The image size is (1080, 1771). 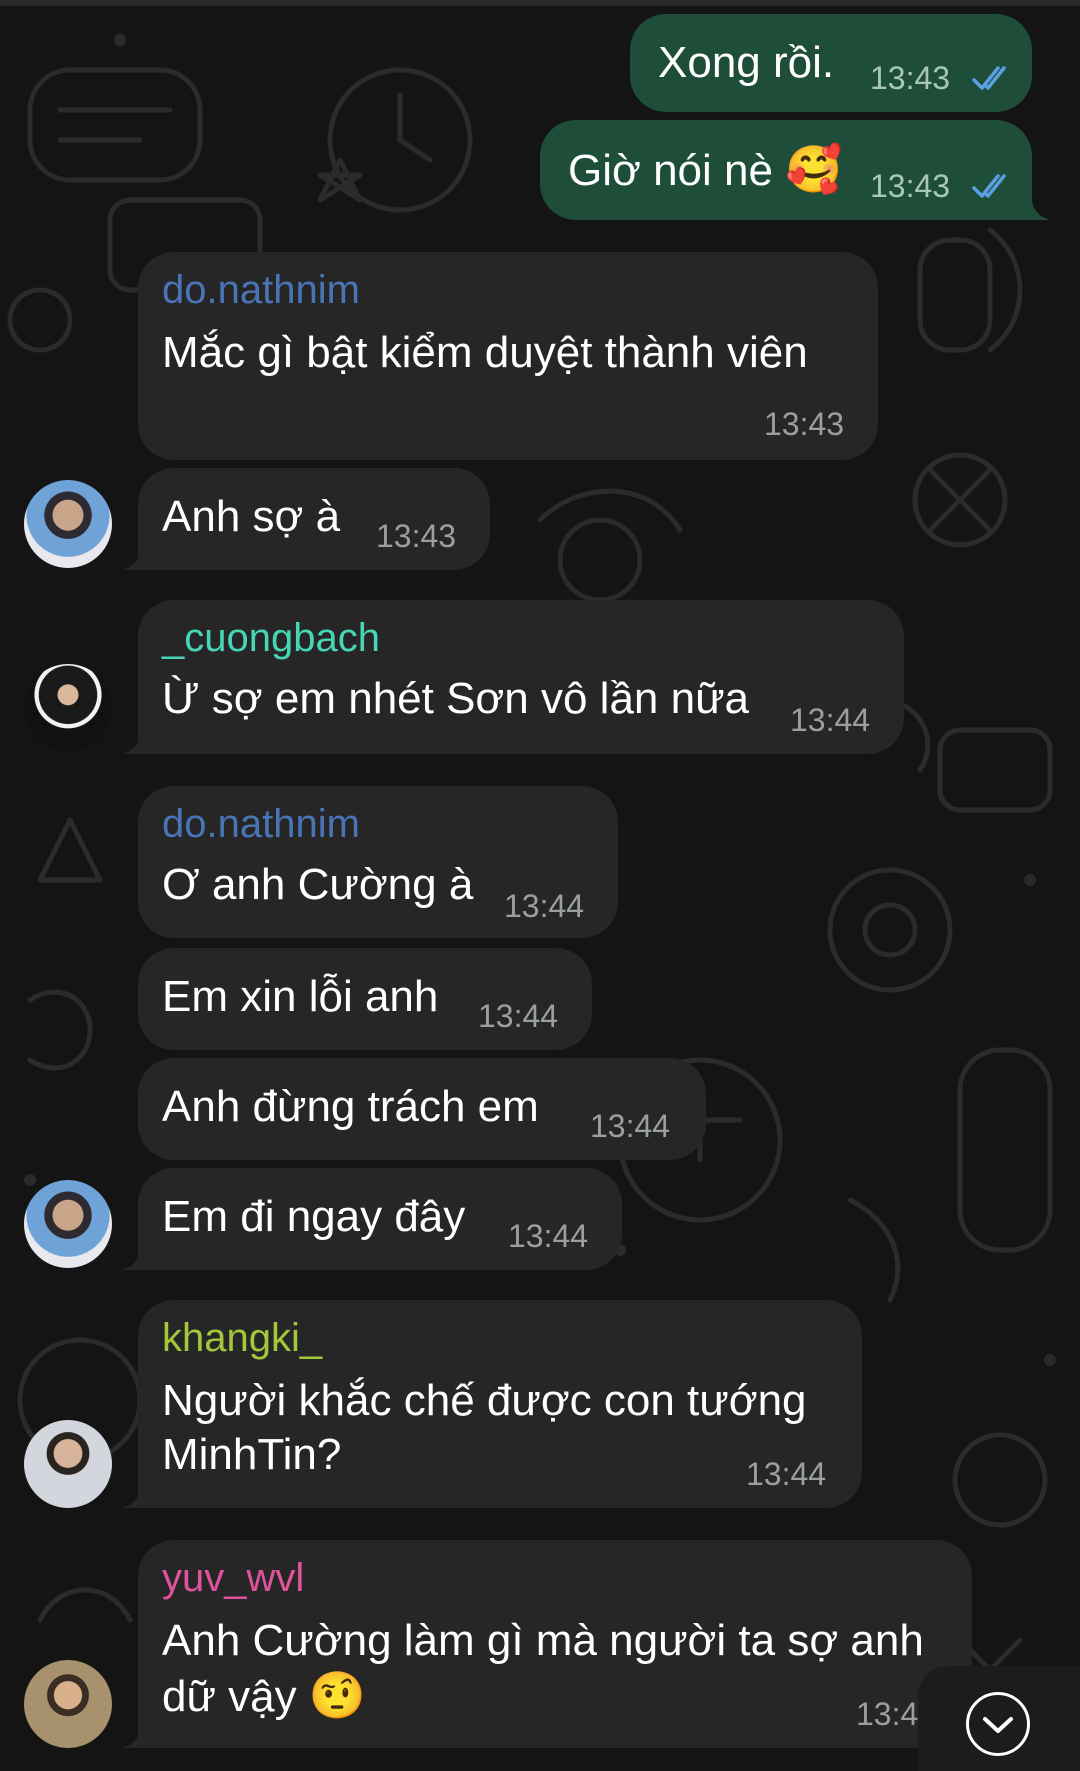 I want to click on message-text-line-2: MinhTin?, so click(x=252, y=1454).